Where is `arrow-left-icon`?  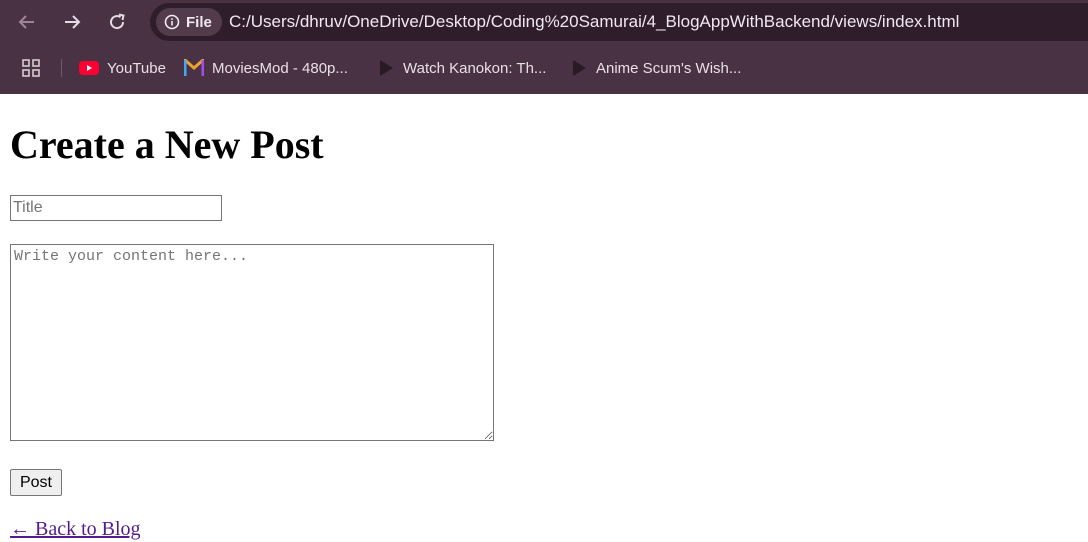
arrow-left-icon is located at coordinates (26, 22).